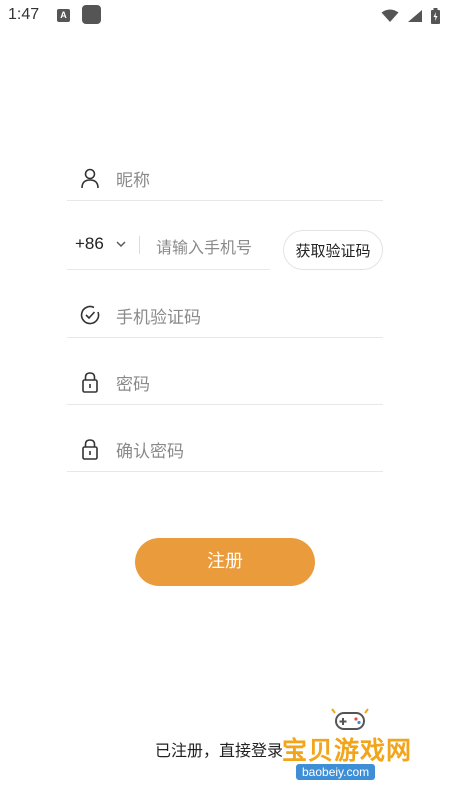  Describe the element at coordinates (90, 178) in the screenshot. I see `user-icon` at that location.